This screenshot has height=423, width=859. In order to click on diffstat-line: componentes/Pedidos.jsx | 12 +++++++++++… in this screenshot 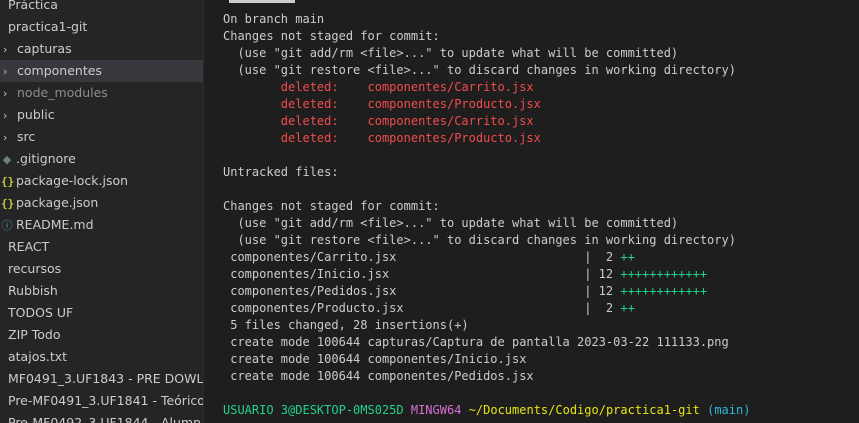, I will do `click(465, 291)`.